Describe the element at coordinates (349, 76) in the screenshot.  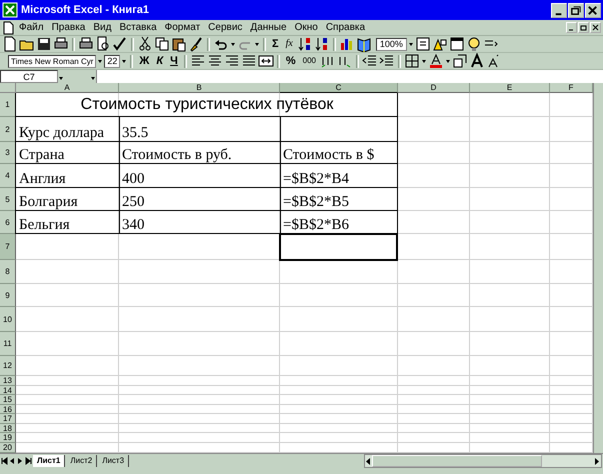
I see `formula-field` at that location.